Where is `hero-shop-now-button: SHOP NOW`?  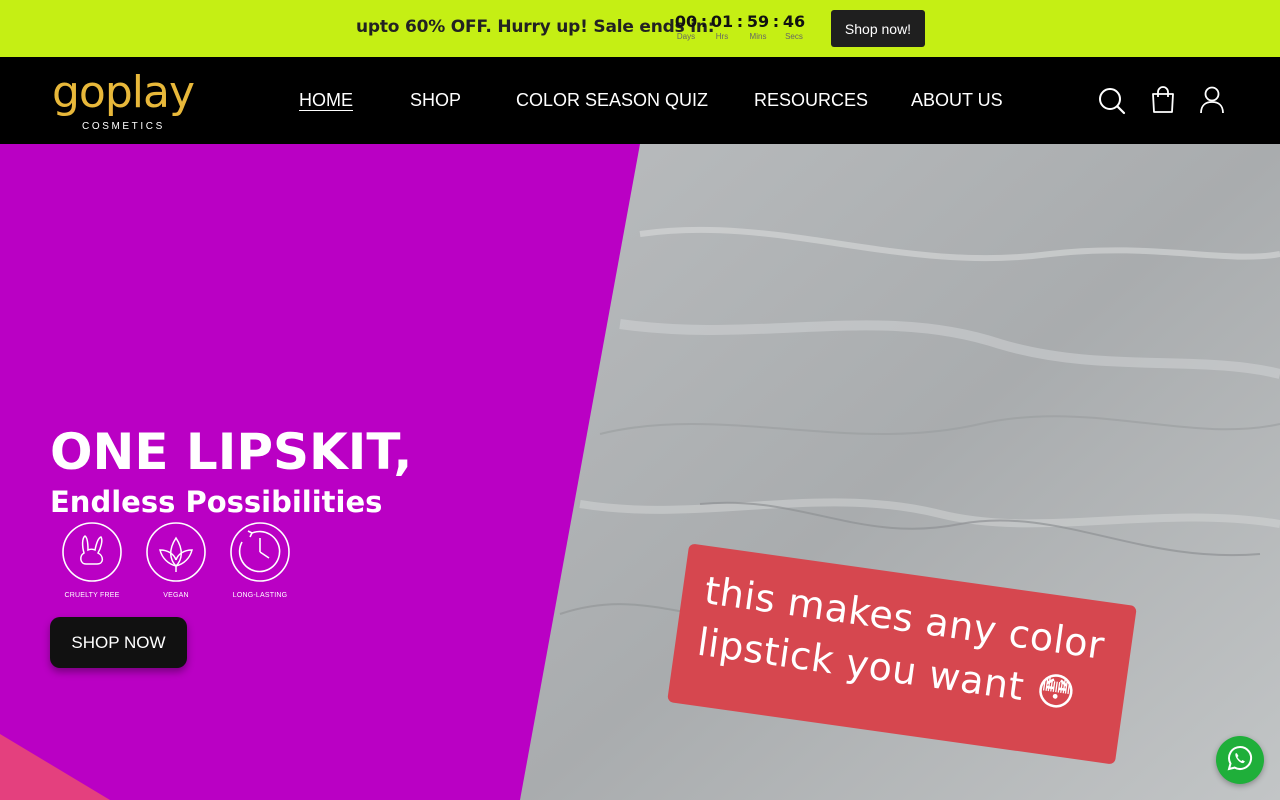 hero-shop-now-button: SHOP NOW is located at coordinates (118, 642).